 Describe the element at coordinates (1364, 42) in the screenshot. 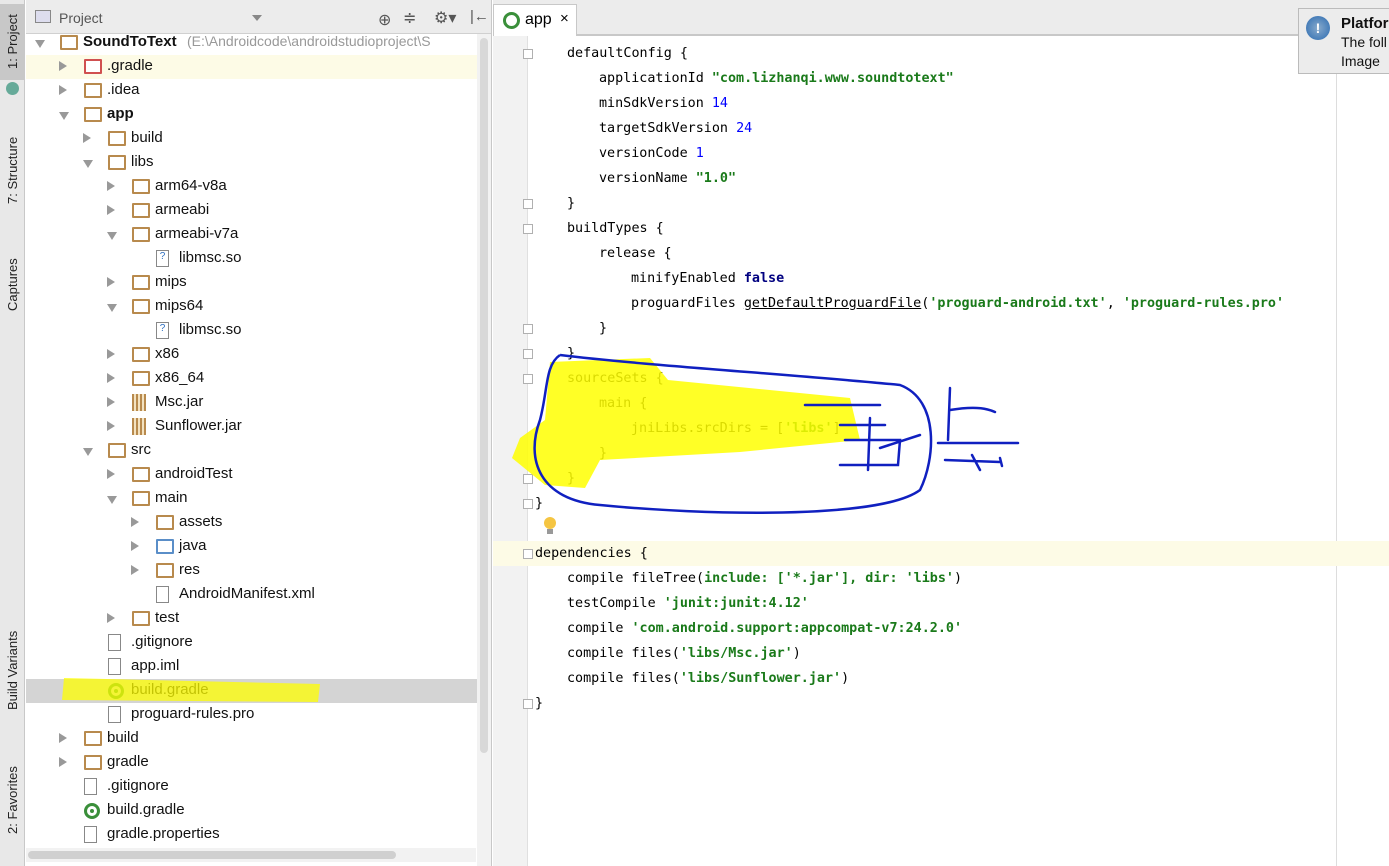

I see `notification-text: The foll` at that location.